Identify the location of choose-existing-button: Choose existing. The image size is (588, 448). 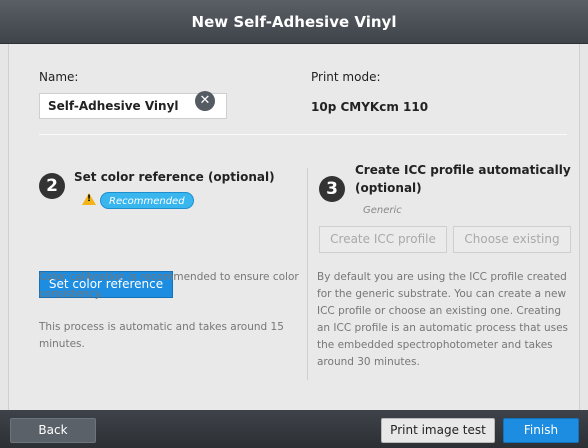
(512, 239).